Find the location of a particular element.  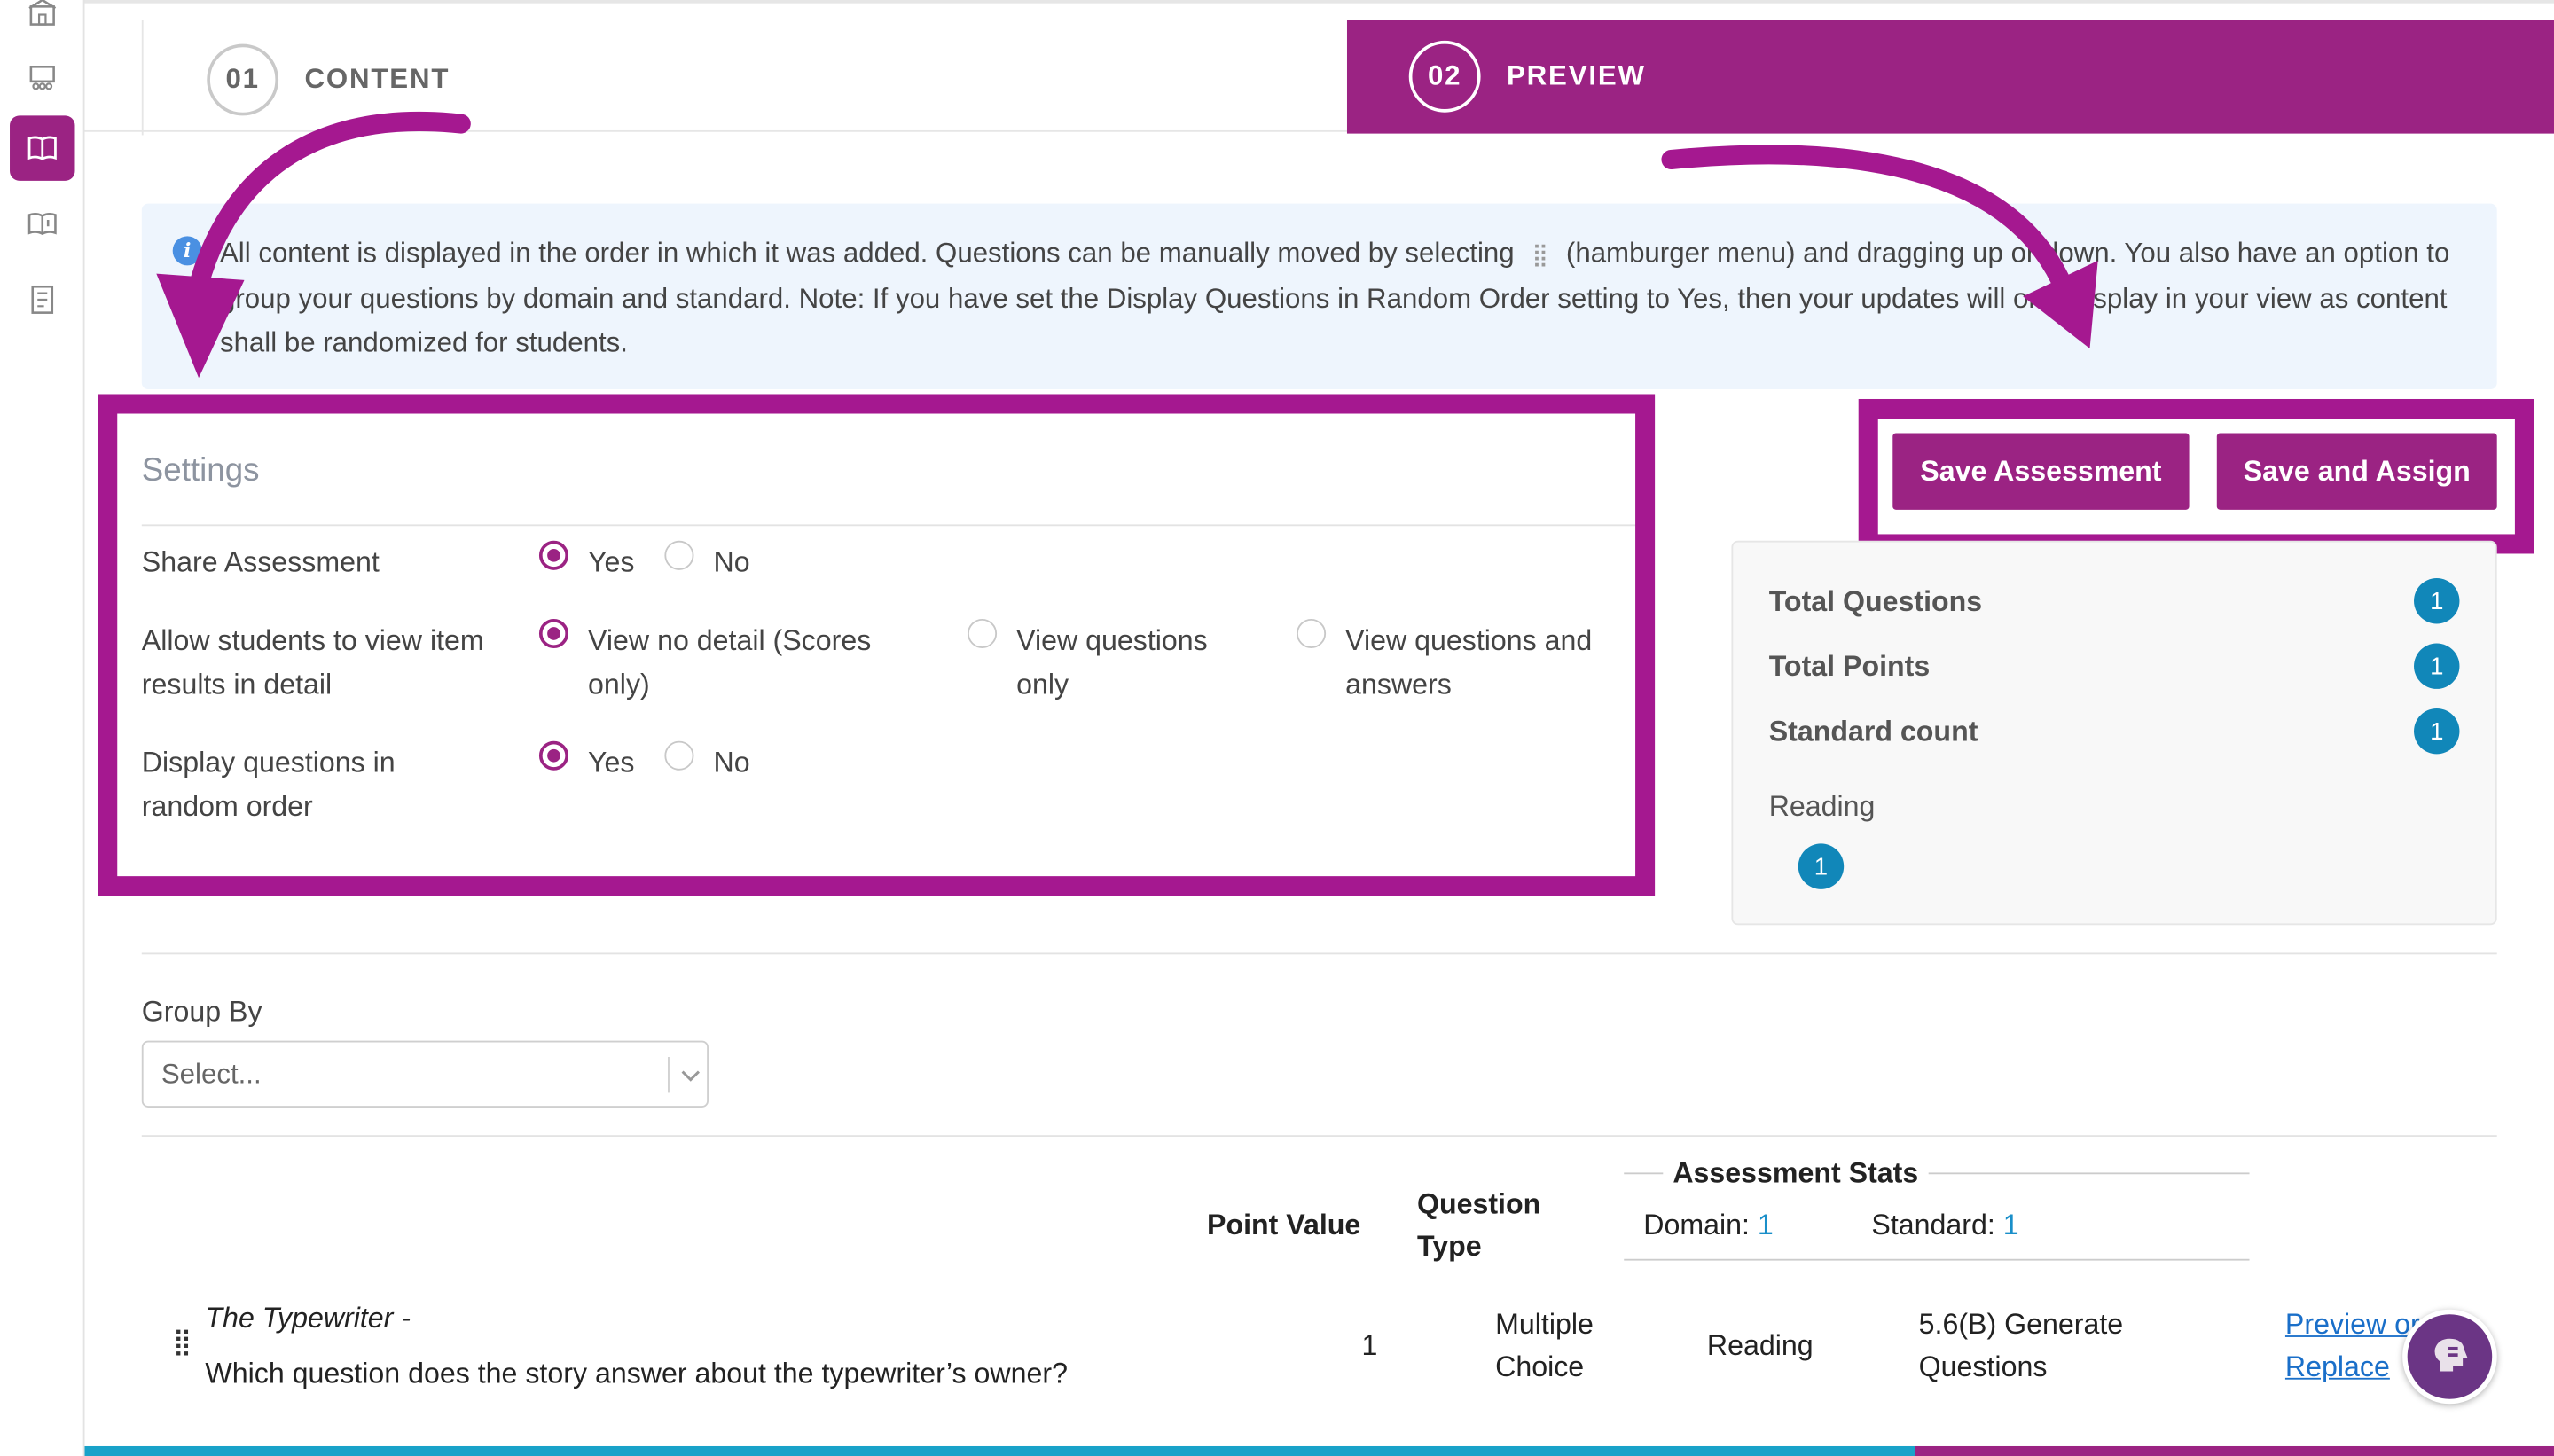

help-head-icon is located at coordinates (2451, 1355).